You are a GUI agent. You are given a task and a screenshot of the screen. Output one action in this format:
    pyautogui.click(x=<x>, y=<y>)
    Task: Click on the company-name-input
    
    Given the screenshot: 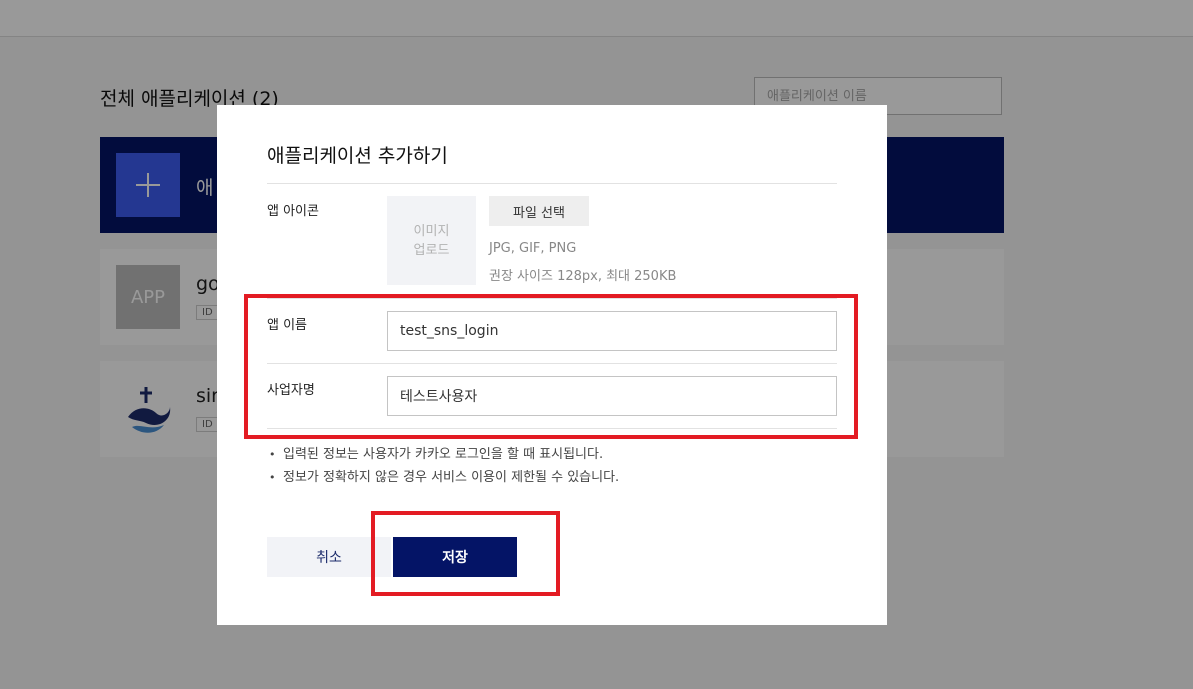 What is the action you would take?
    pyautogui.click(x=612, y=396)
    